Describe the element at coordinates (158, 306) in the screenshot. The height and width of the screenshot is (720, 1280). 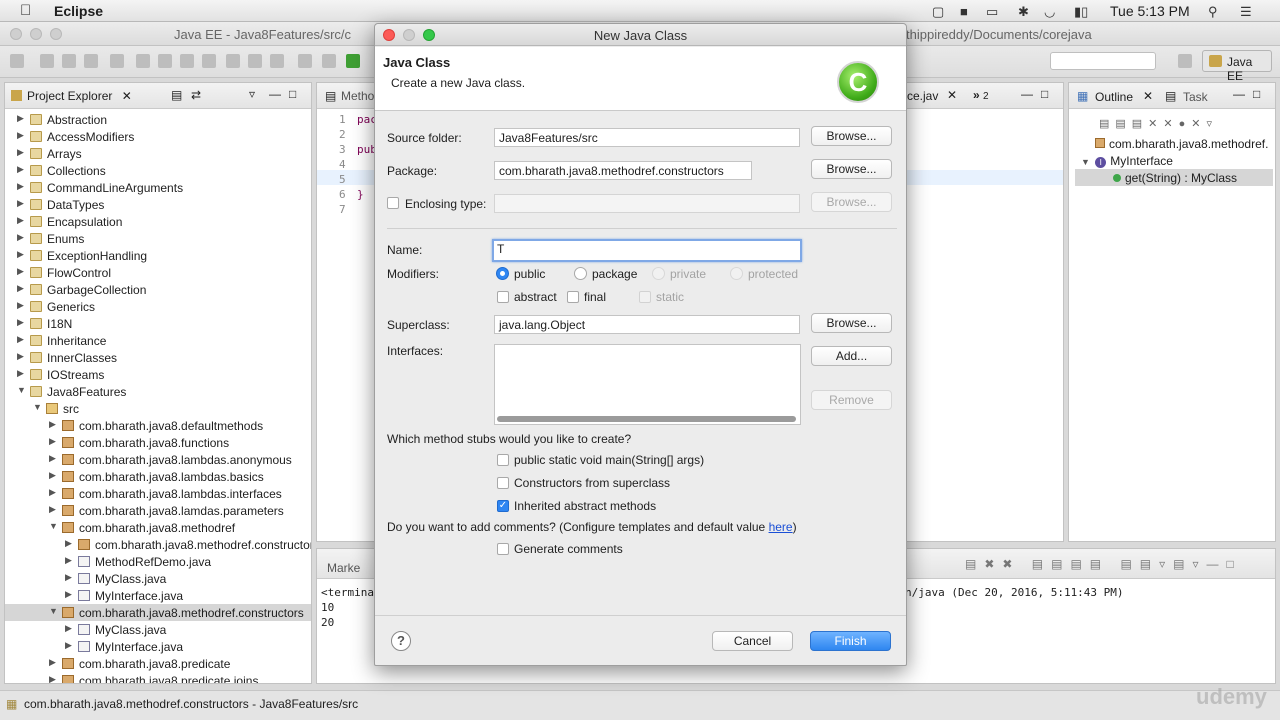
I see `tree-item-project: ▶ Generics` at that location.